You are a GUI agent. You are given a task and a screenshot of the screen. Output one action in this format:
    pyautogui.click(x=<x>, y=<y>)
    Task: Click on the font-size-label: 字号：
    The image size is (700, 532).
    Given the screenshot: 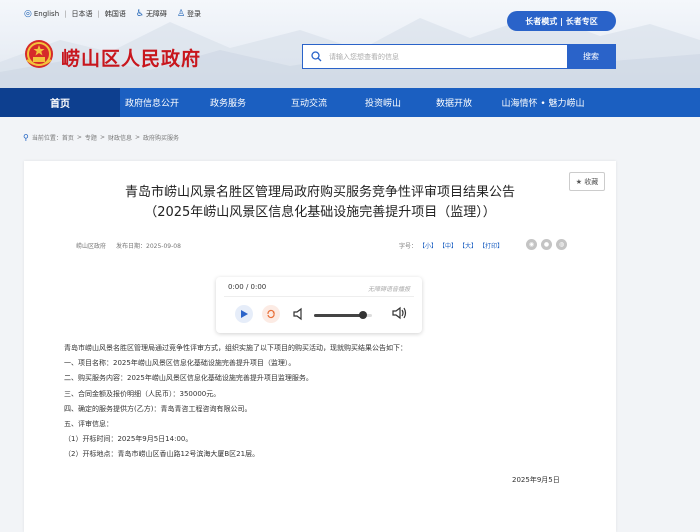 What is the action you would take?
    pyautogui.click(x=408, y=246)
    